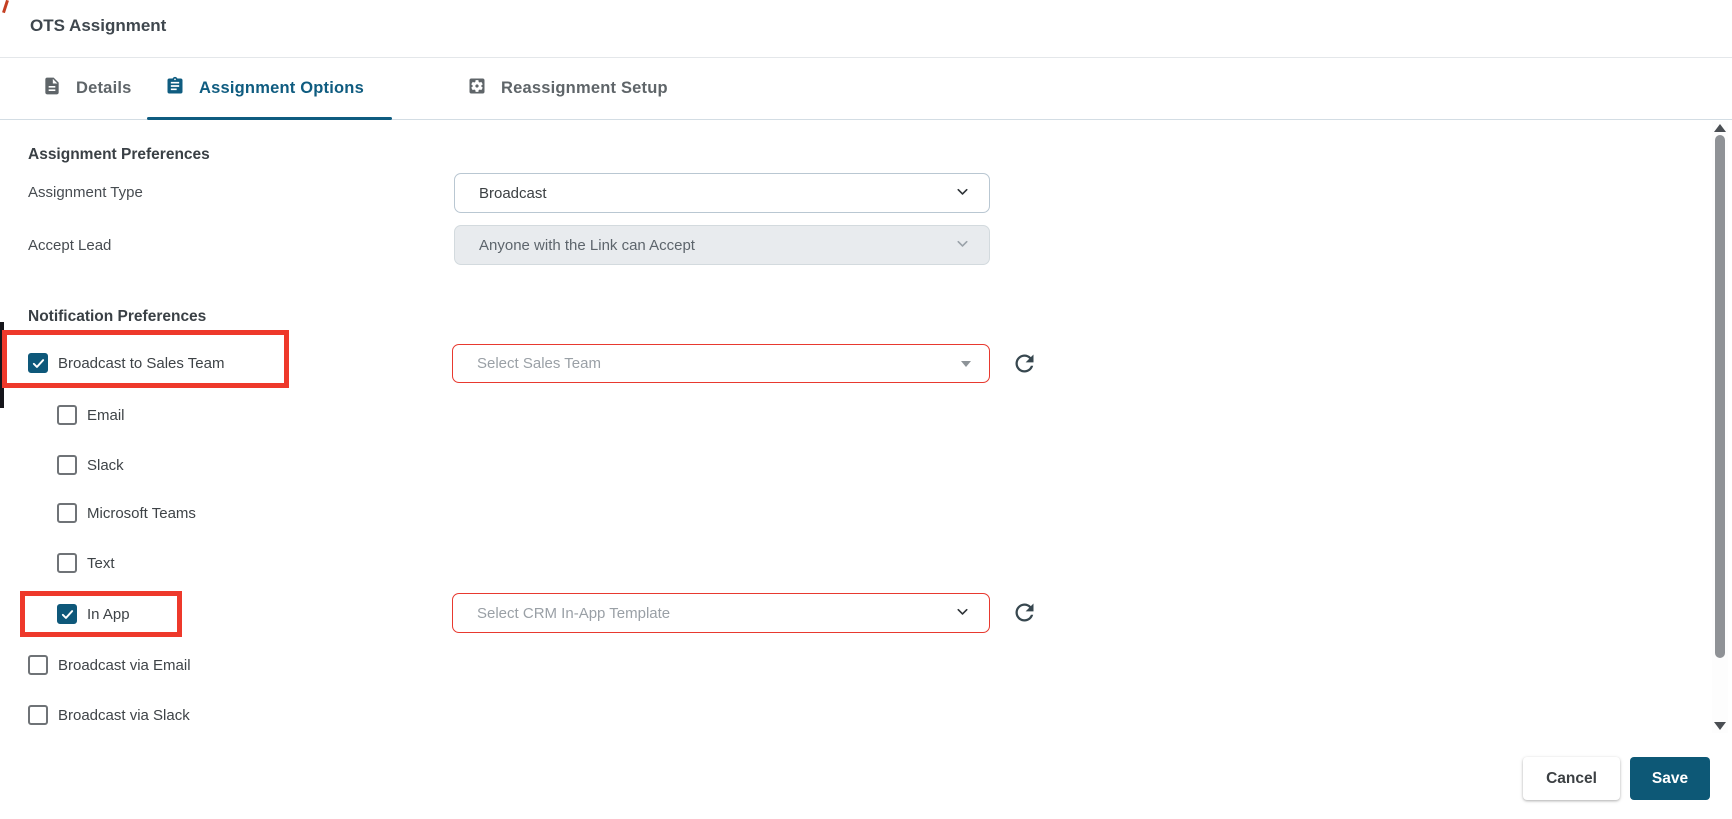 This screenshot has height=819, width=1732. Describe the element at coordinates (108, 614) in the screenshot. I see `checkbox-in-app-label: In App` at that location.